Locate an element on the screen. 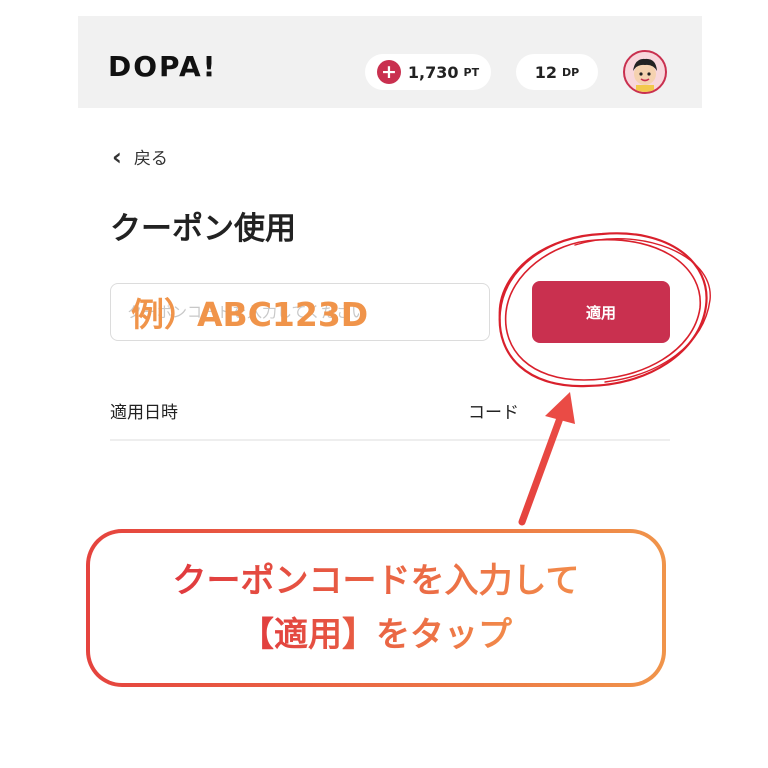  chevron-left-icon: ‹ is located at coordinates (117, 156).